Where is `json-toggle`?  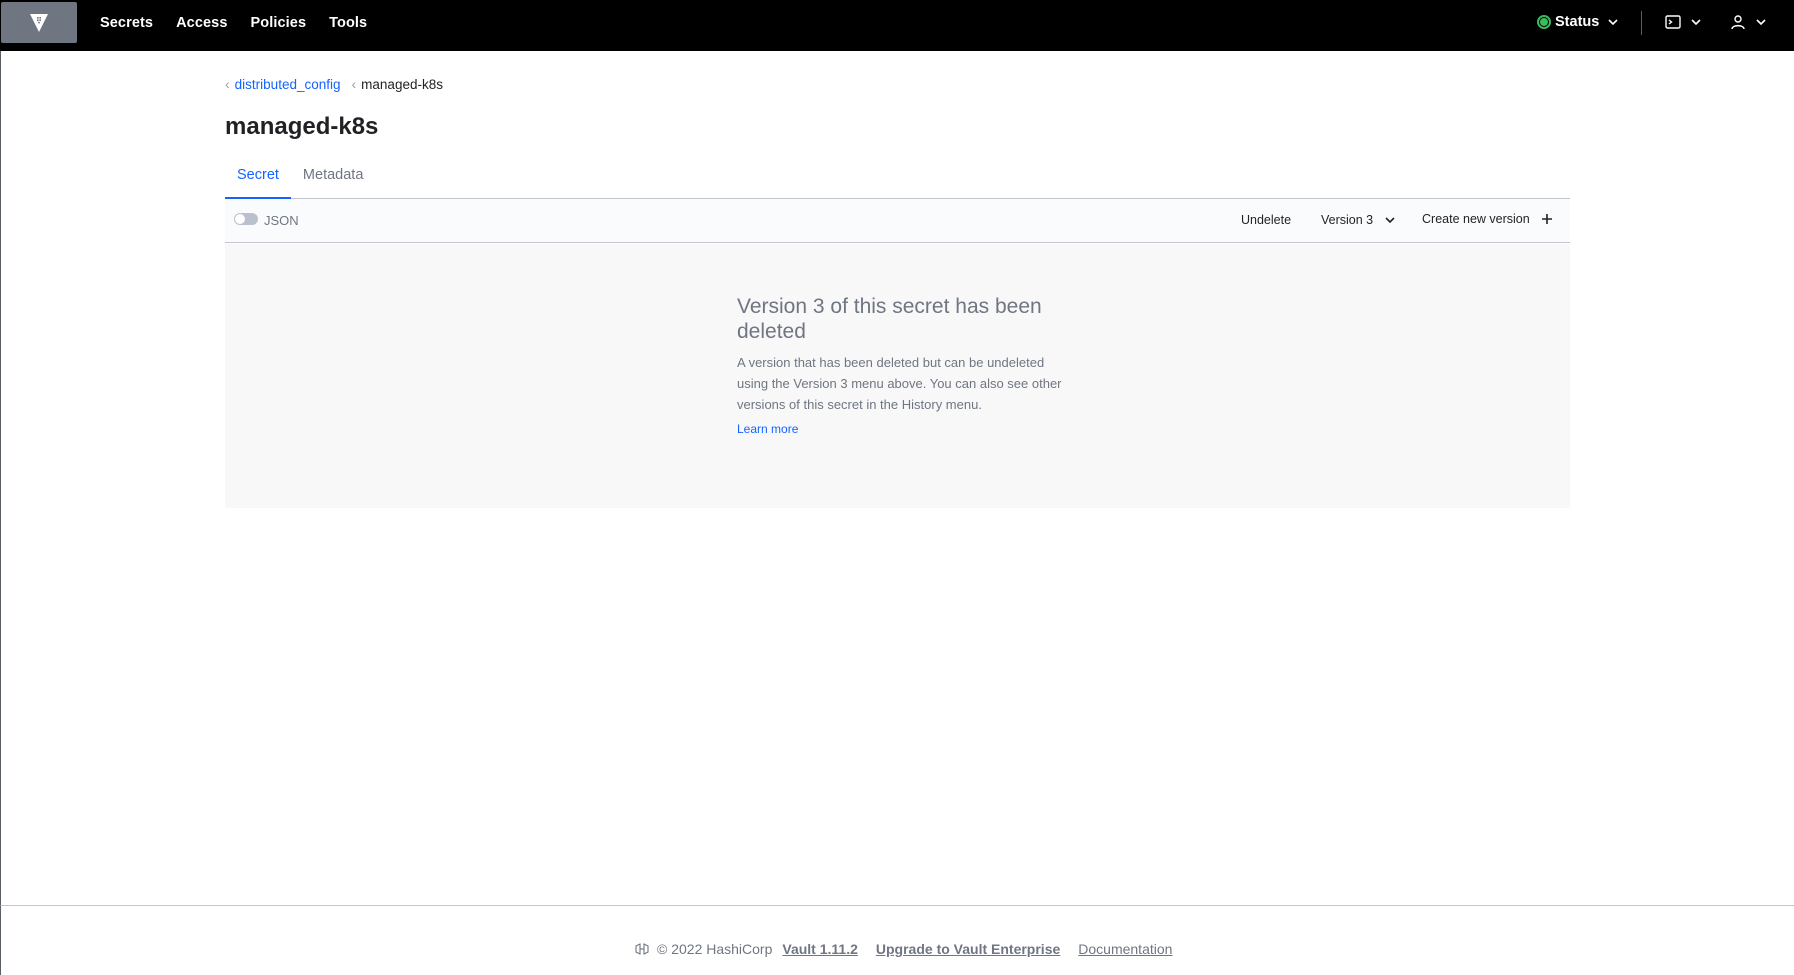 json-toggle is located at coordinates (246, 219).